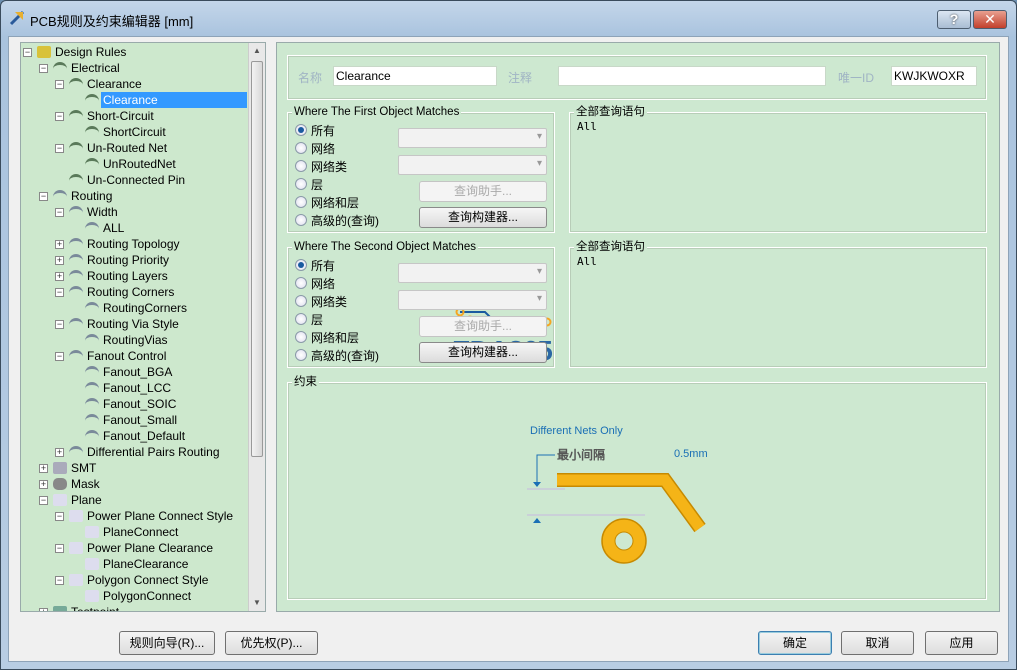 This screenshot has height=670, width=1017. Describe the element at coordinates (961, 643) in the screenshot. I see `apply-button: 应用` at that location.